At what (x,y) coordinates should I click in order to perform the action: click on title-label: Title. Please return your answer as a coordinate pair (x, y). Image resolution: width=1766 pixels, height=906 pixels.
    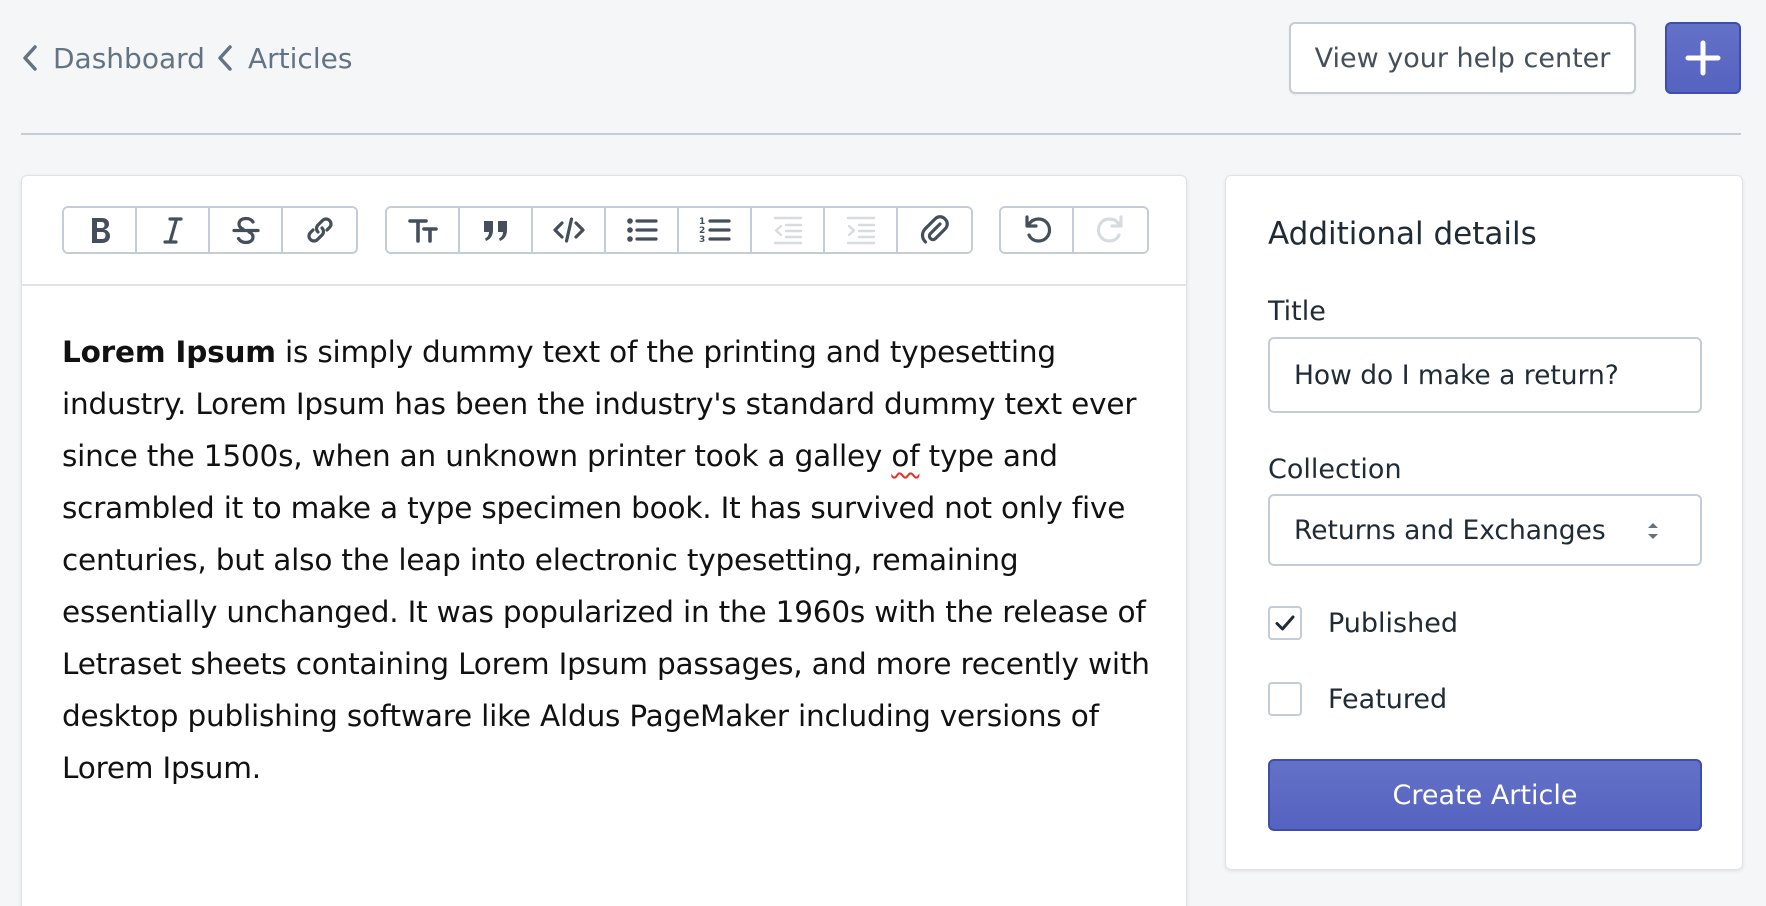
    Looking at the image, I should click on (1297, 311).